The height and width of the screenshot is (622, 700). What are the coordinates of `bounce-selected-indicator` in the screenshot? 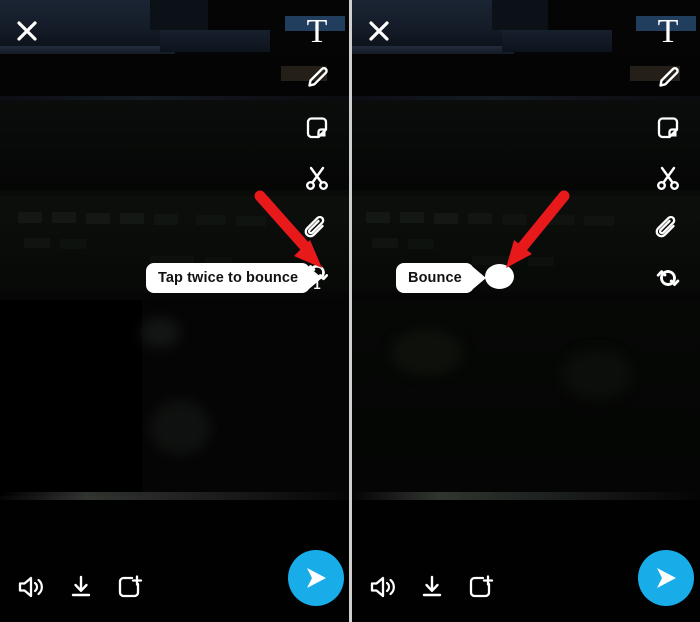 It's located at (499, 276).